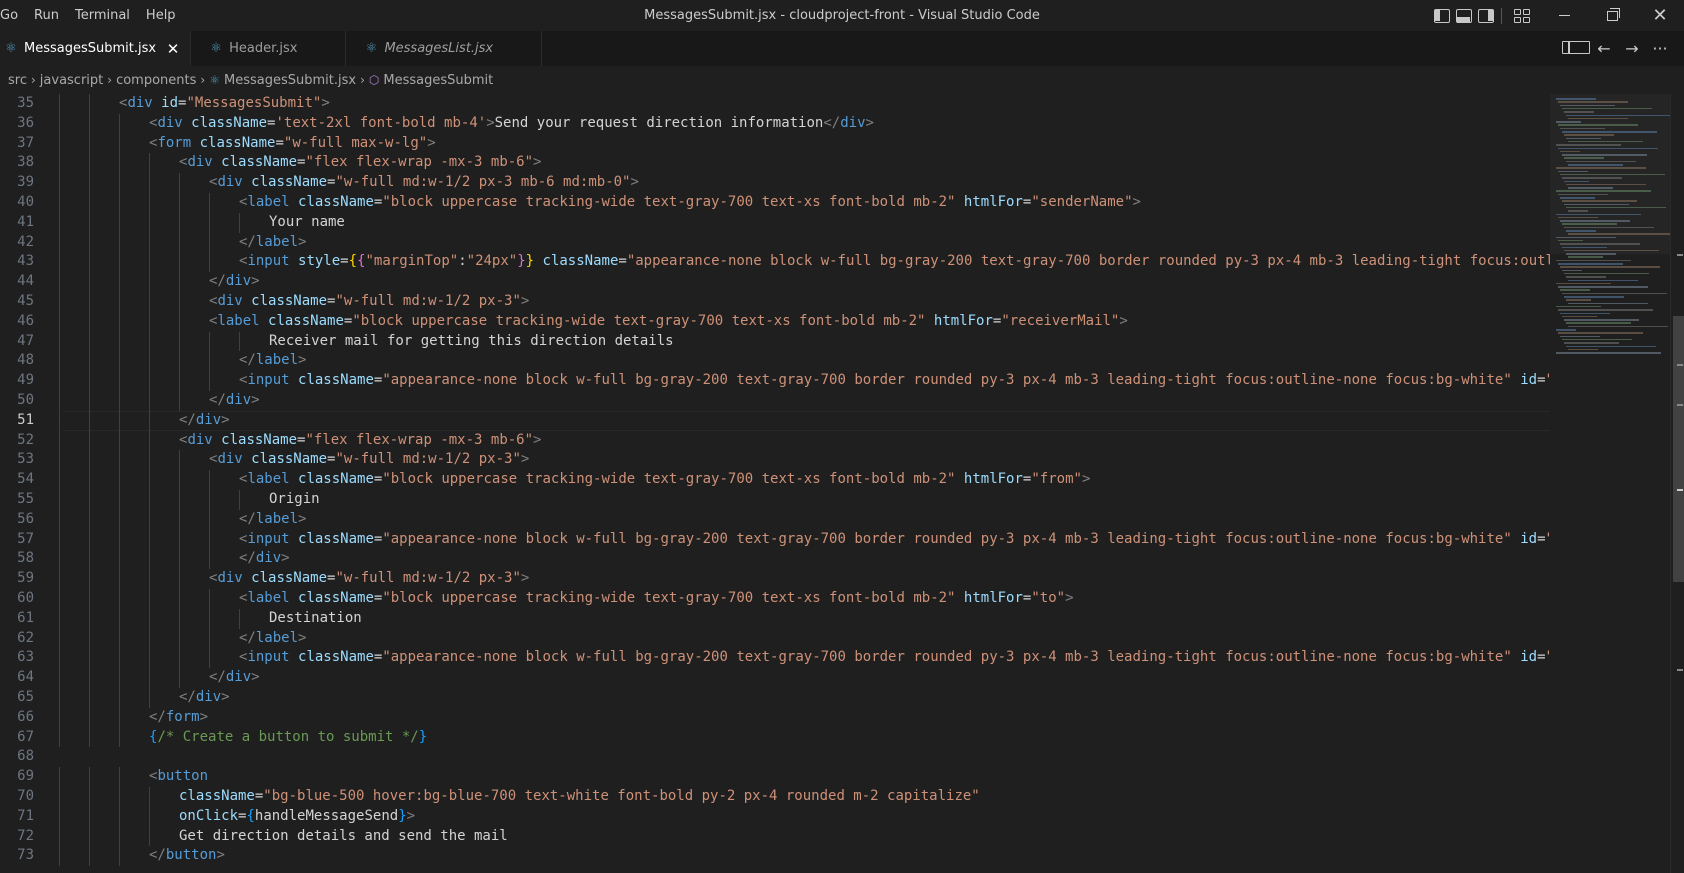 This screenshot has height=873, width=1684. Describe the element at coordinates (1660, 15) in the screenshot. I see `close-window-button: ✕` at that location.